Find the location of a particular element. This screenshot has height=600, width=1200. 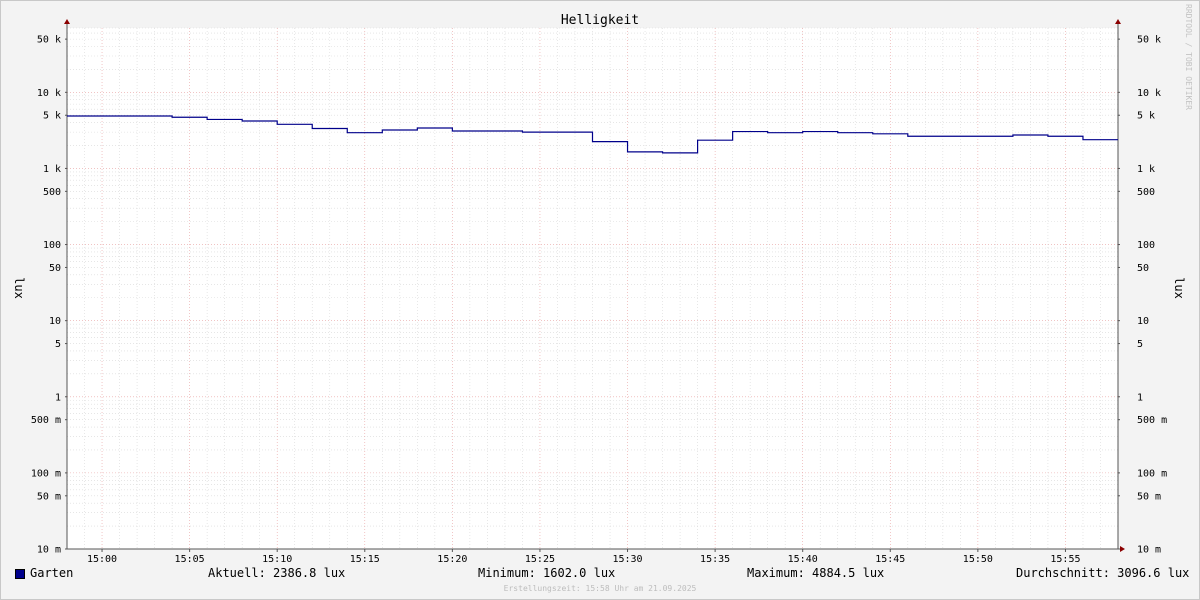

creation-time-footer: Erstellungszeit: 15:58 Uhr am 21.09.2025 is located at coordinates (600, 588).